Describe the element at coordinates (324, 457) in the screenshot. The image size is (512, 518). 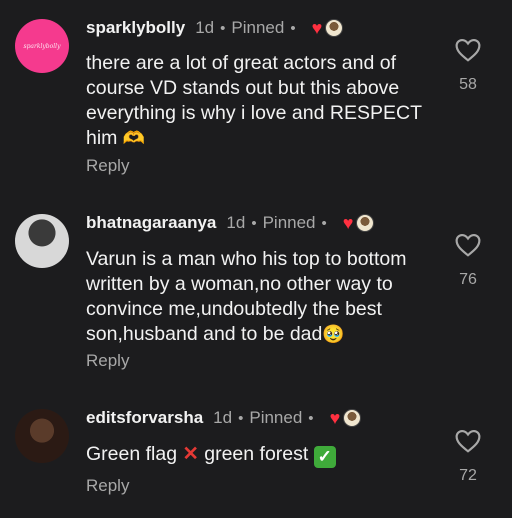
I see `check-mark-icon: ✓` at that location.